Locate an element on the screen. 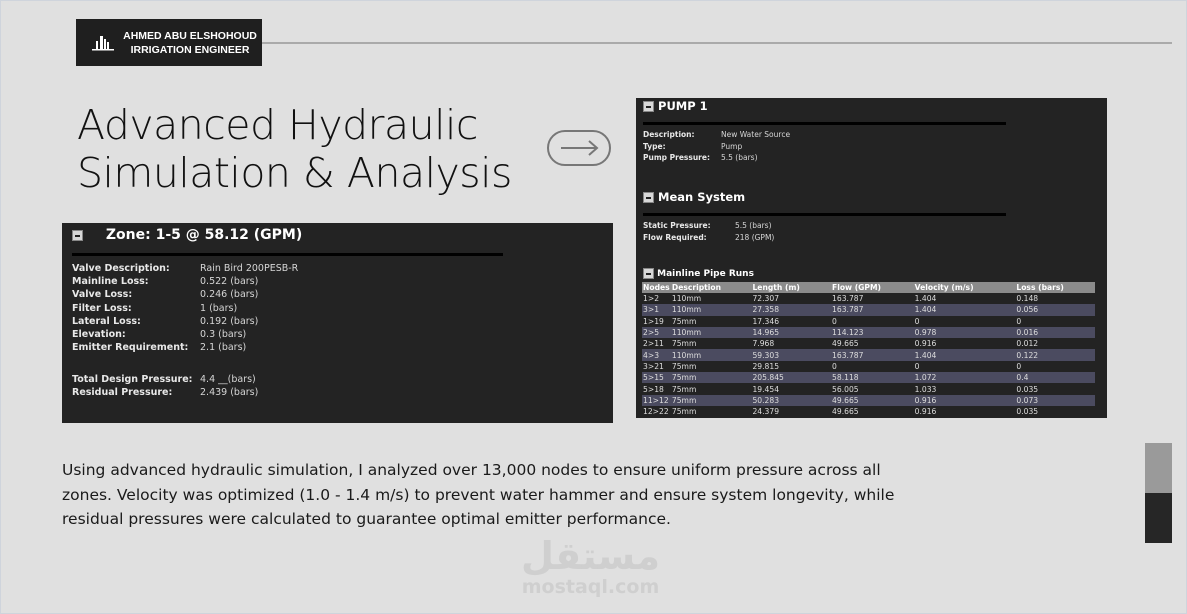  table-cell: 0.978 is located at coordinates (964, 332).